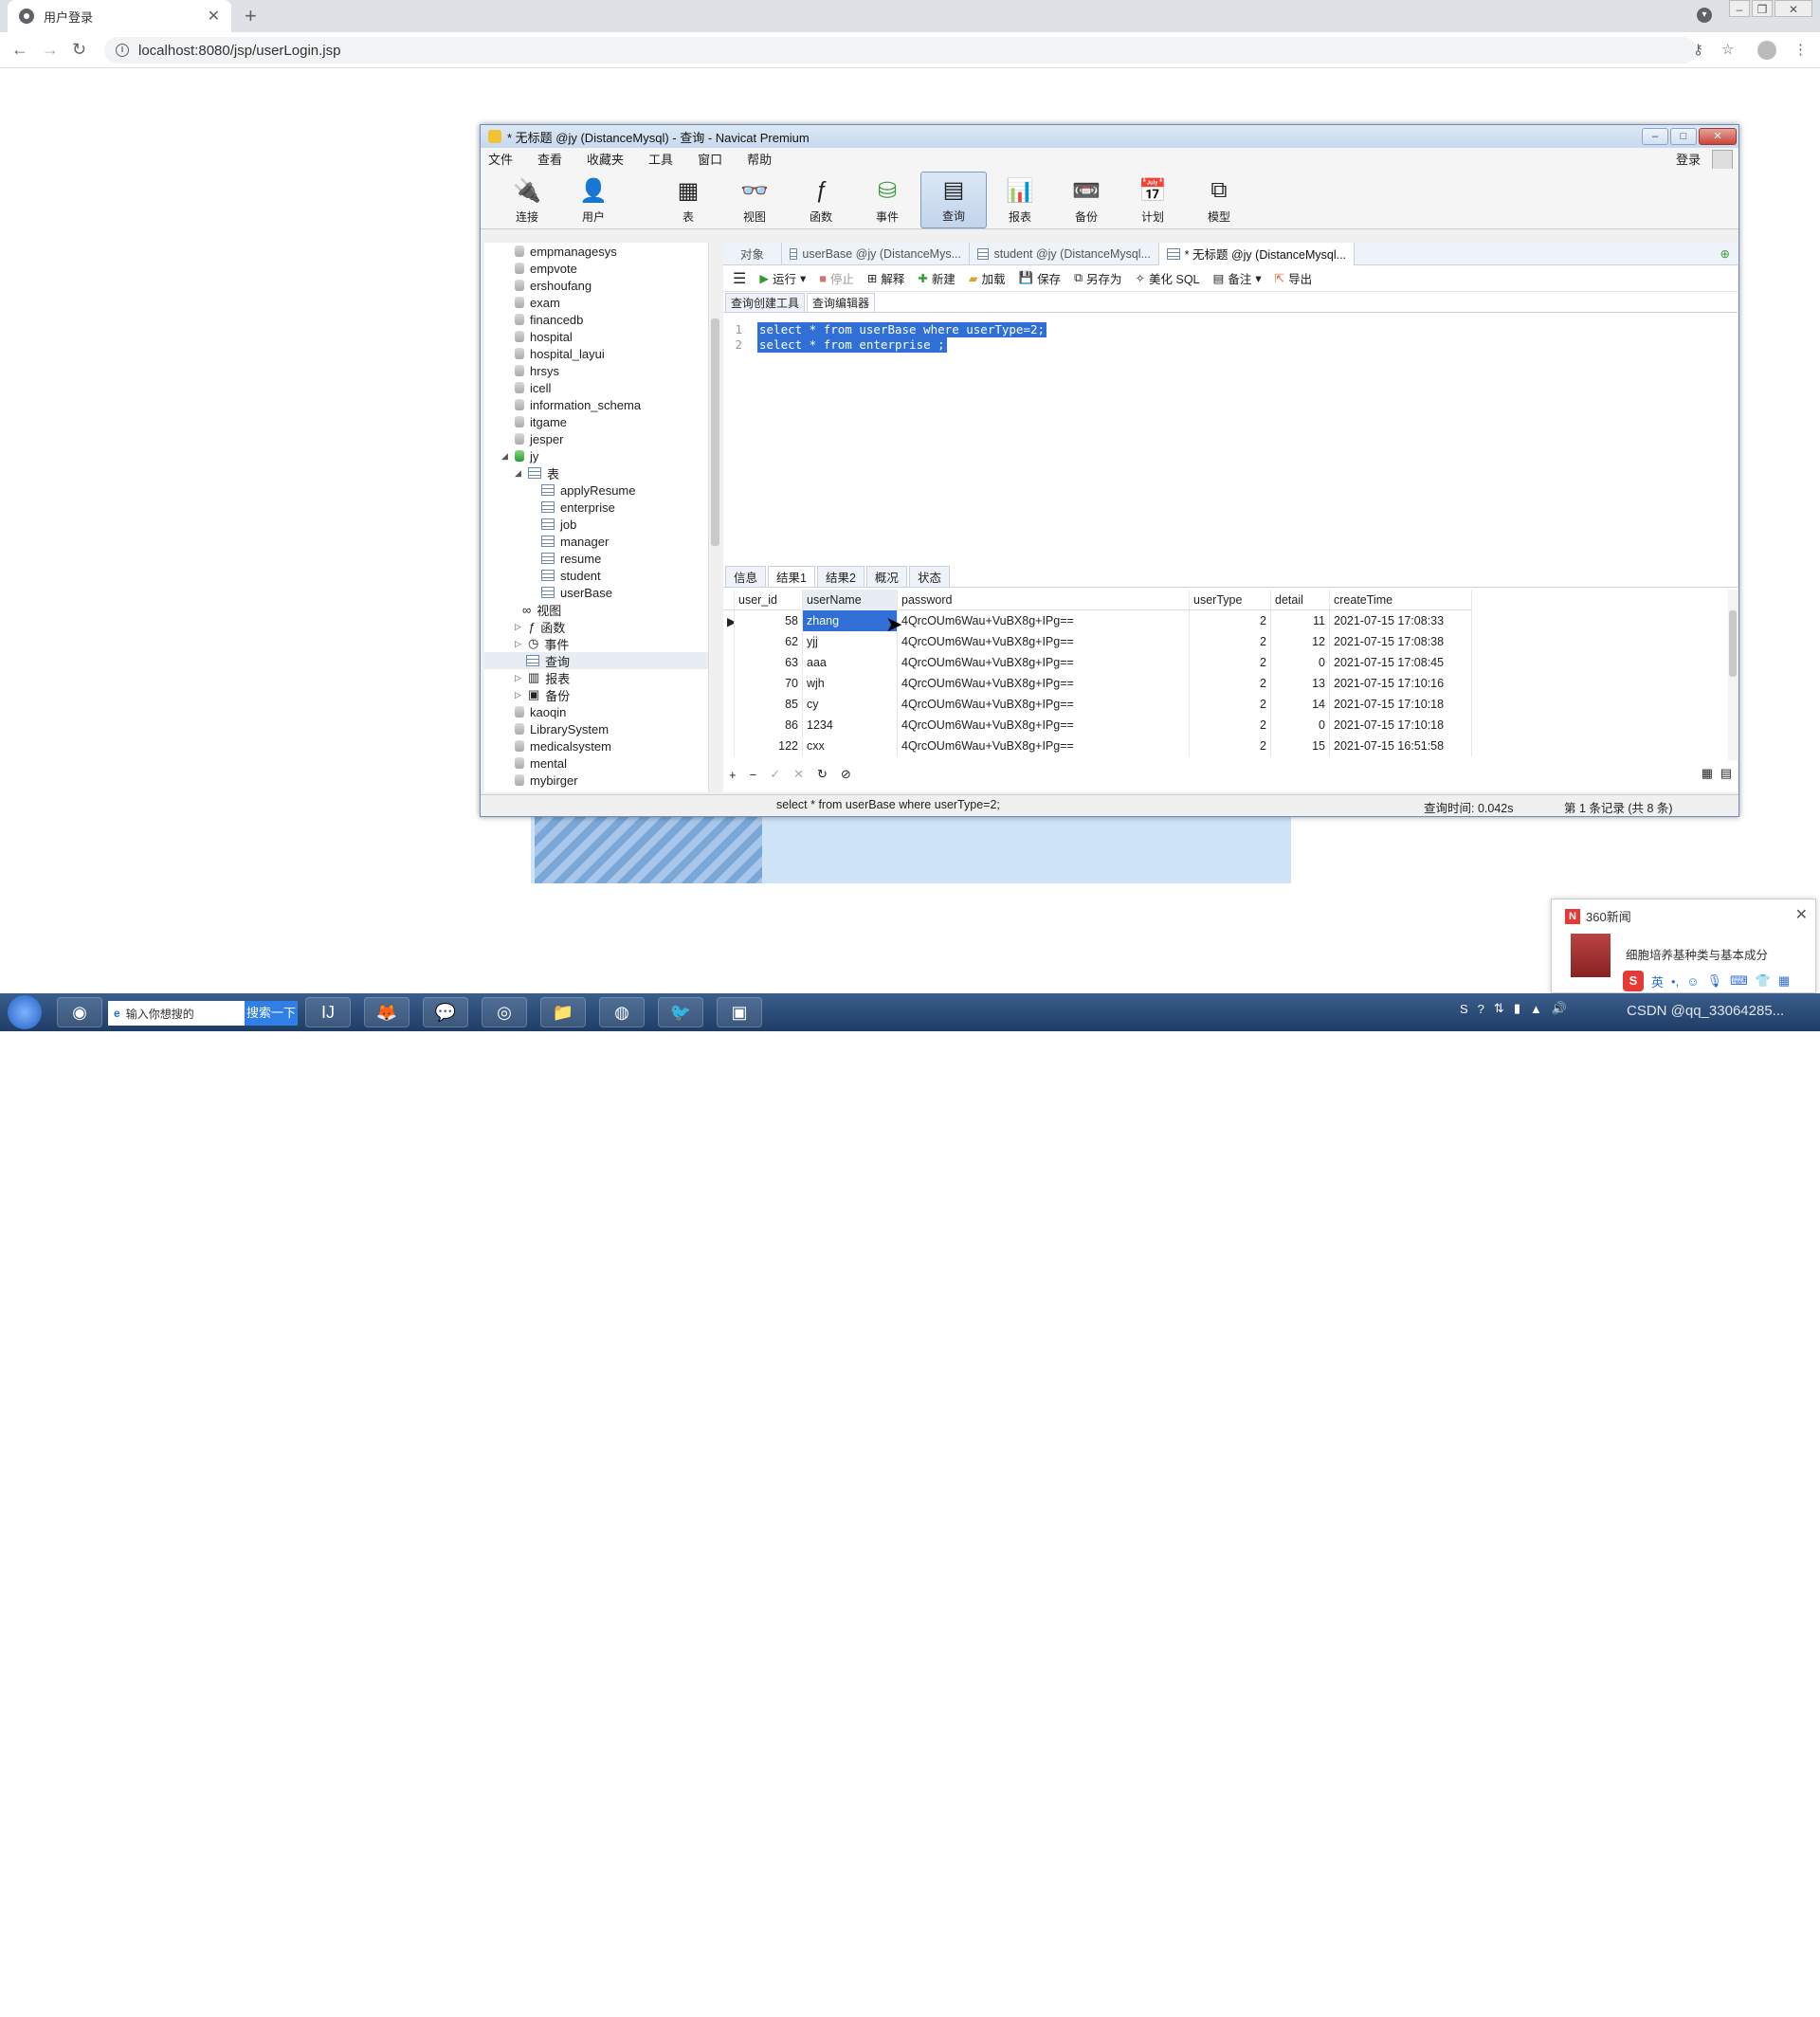 The image size is (1820, 2017). What do you see at coordinates (840, 576) in the screenshot?
I see `tab-result2: 结果2` at bounding box center [840, 576].